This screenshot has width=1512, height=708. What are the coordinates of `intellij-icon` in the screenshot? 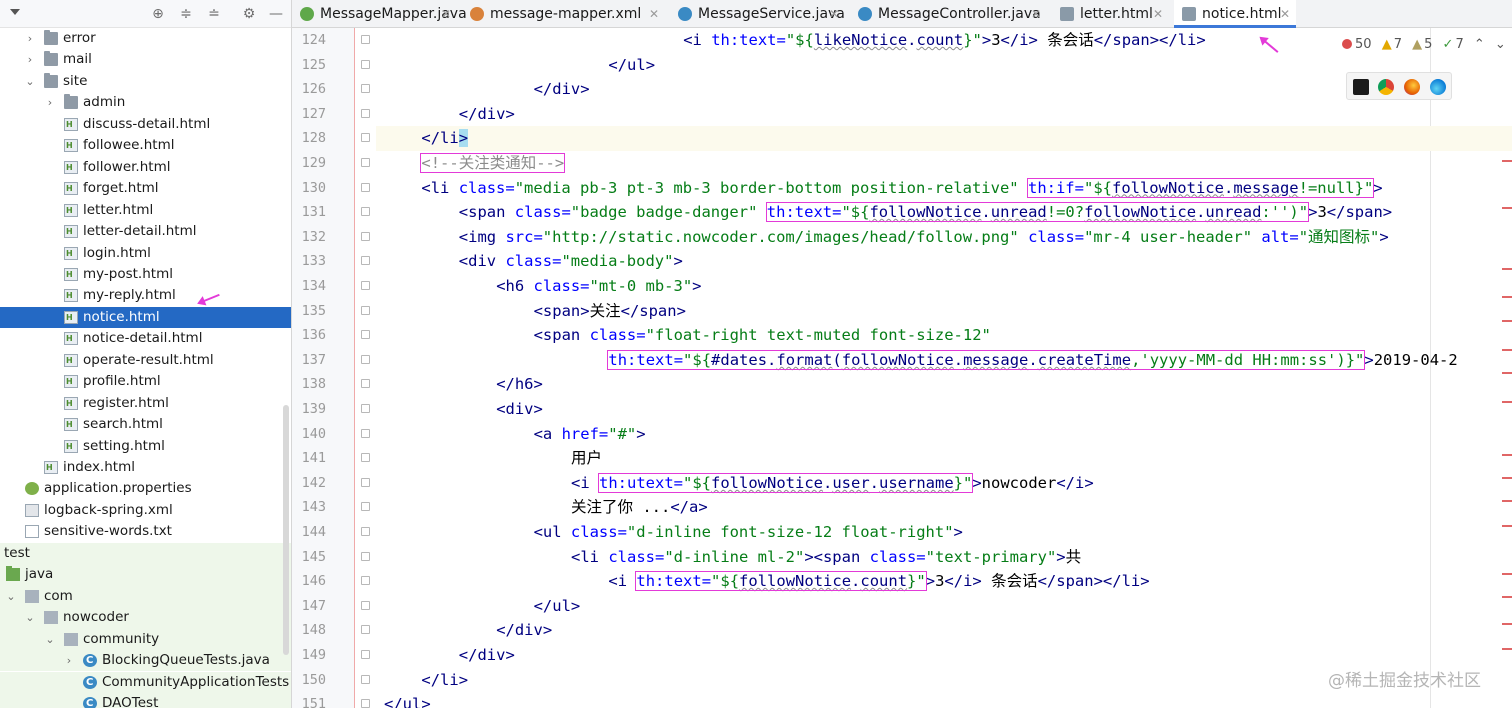 It's located at (1361, 87).